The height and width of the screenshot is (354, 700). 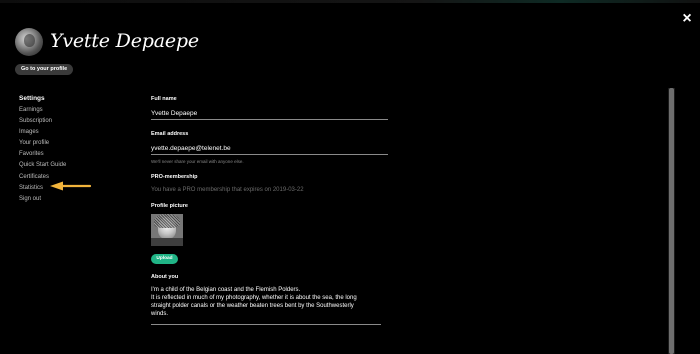 What do you see at coordinates (32, 98) in the screenshot?
I see `sidebar-heading: Settings` at bounding box center [32, 98].